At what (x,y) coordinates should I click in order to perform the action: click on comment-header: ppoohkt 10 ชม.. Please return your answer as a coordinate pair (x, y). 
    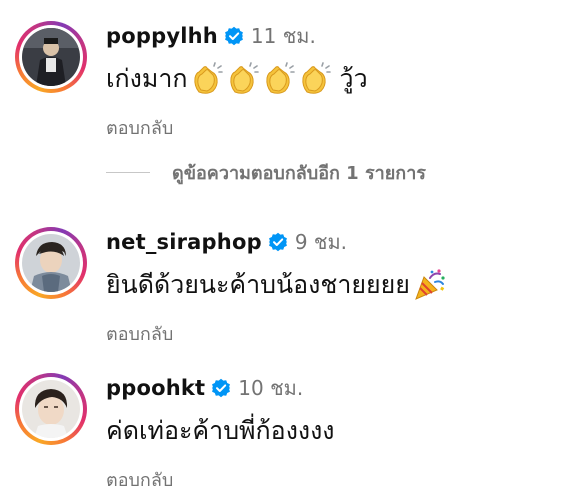
    Looking at the image, I should click on (204, 388).